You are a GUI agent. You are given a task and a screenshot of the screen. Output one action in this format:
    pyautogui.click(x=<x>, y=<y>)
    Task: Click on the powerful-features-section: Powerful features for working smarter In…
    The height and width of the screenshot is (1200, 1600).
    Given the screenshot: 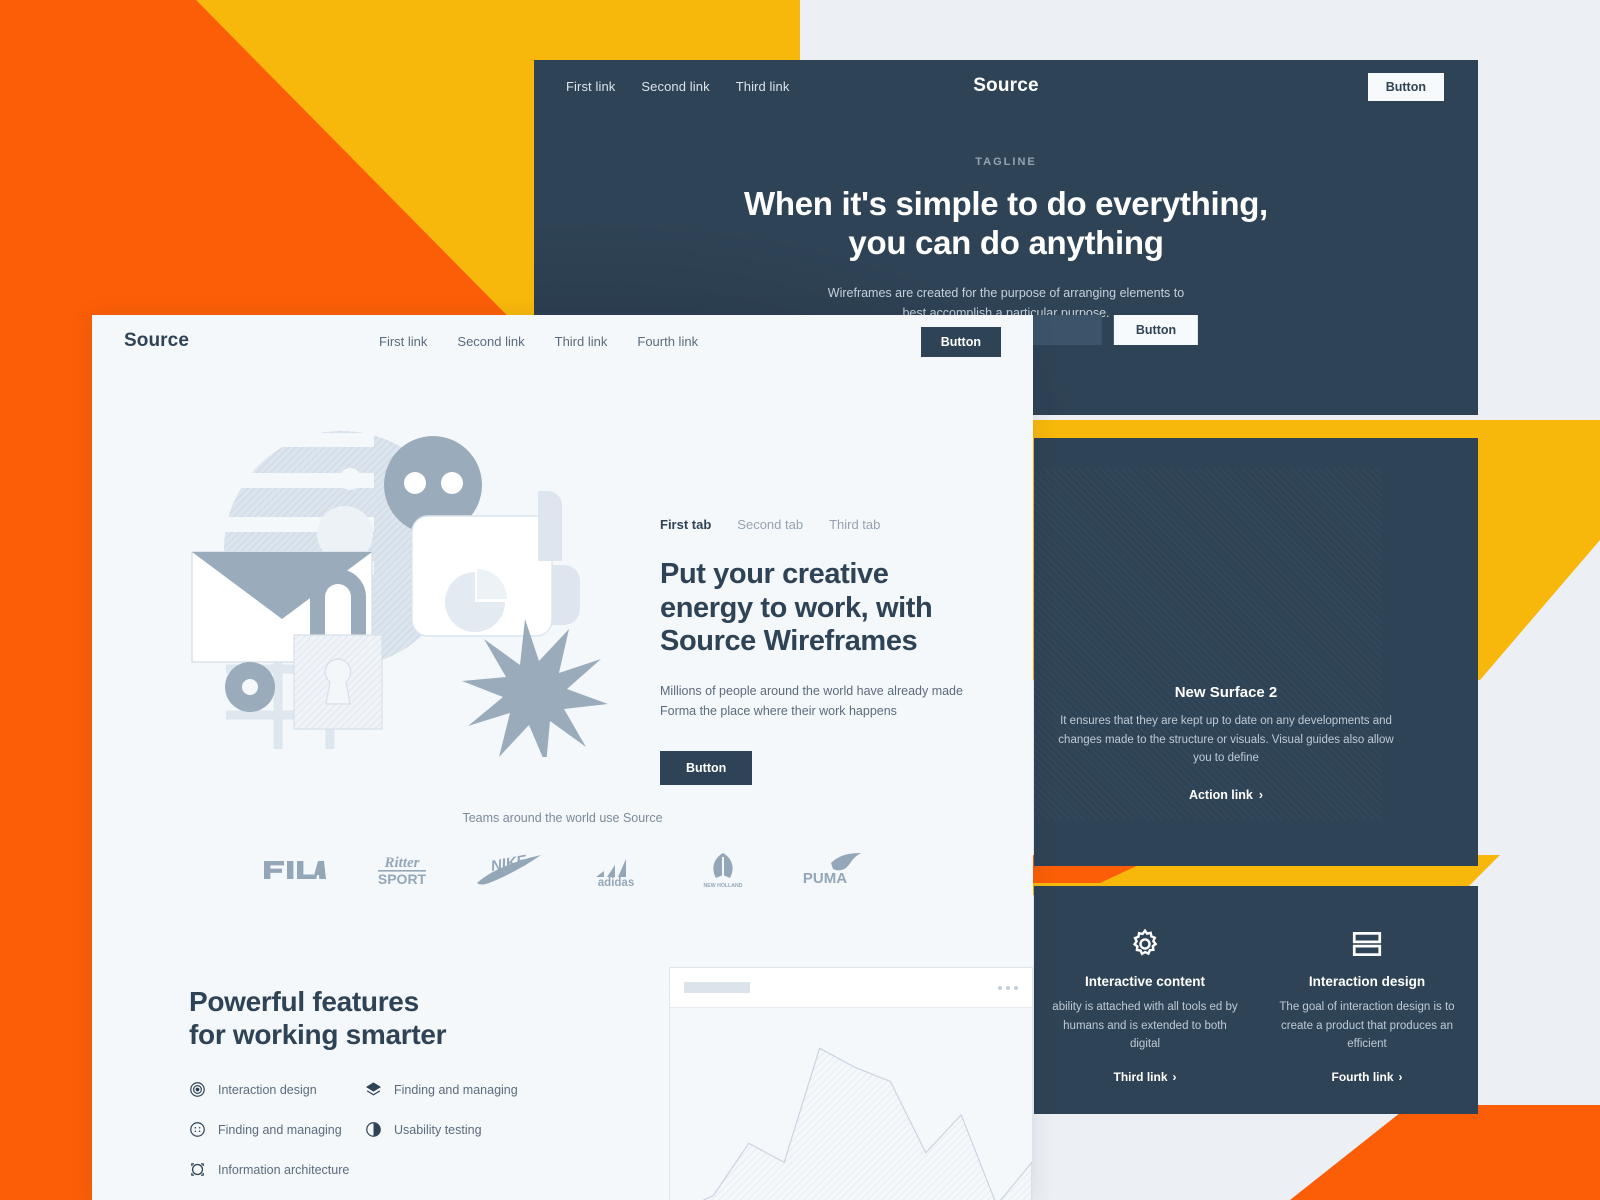 What is the action you would take?
    pyautogui.click(x=562, y=1083)
    